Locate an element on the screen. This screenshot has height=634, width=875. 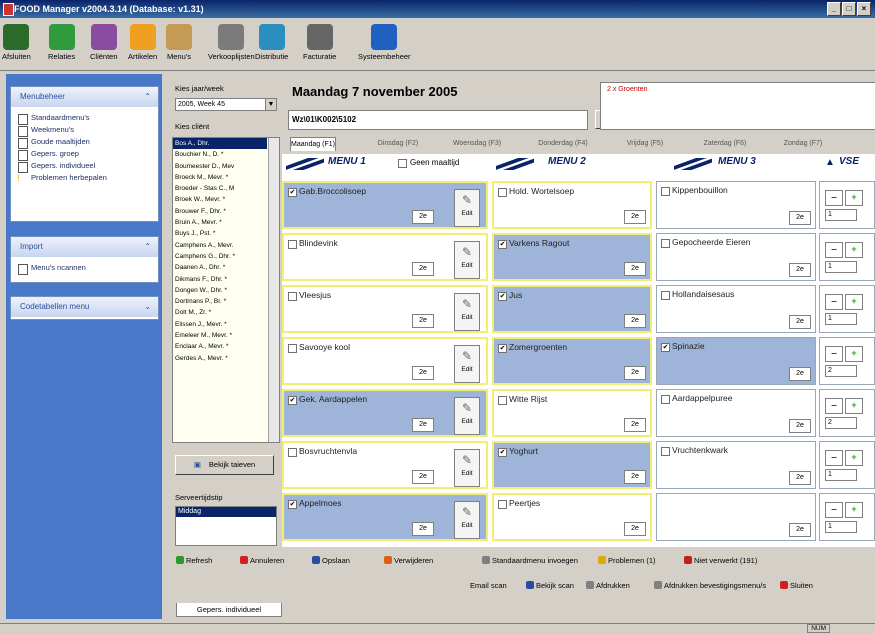
notes-box: 2 x Groenten is located at coordinates (737, 106).